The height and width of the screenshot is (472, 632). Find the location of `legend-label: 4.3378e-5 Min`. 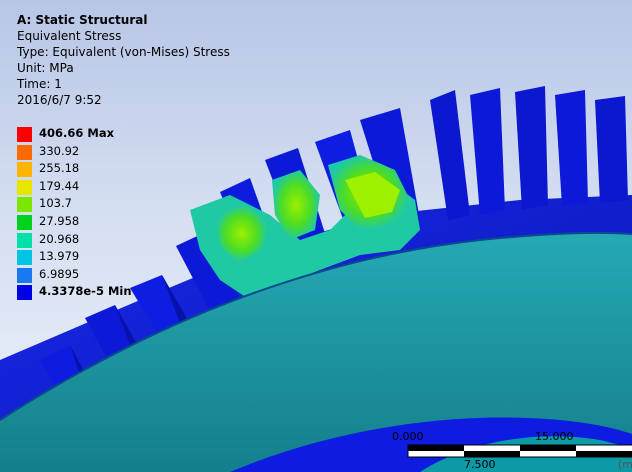

legend-label: 4.3378e-5 Min is located at coordinates (85, 291).